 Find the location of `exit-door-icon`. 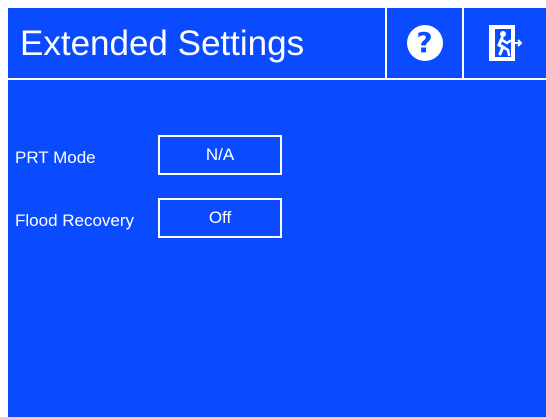

exit-door-icon is located at coordinates (506, 43).